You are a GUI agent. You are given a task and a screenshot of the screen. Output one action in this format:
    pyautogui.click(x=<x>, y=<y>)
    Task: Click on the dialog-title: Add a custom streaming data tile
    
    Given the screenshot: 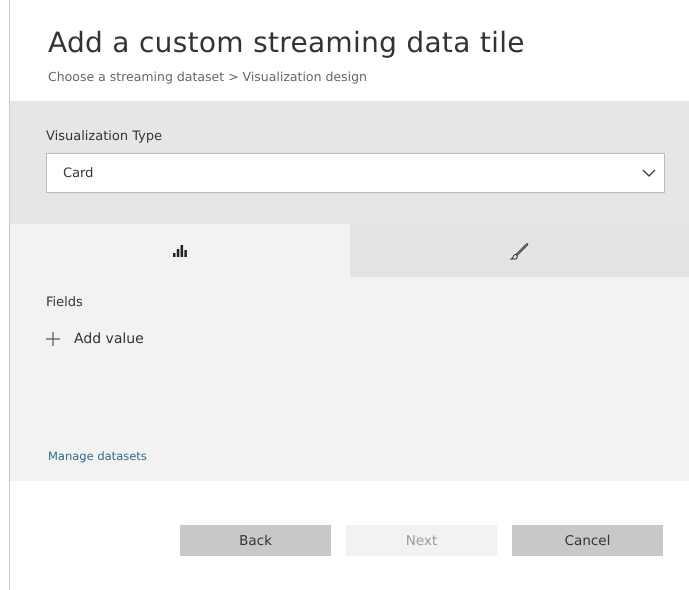 What is the action you would take?
    pyautogui.click(x=287, y=42)
    